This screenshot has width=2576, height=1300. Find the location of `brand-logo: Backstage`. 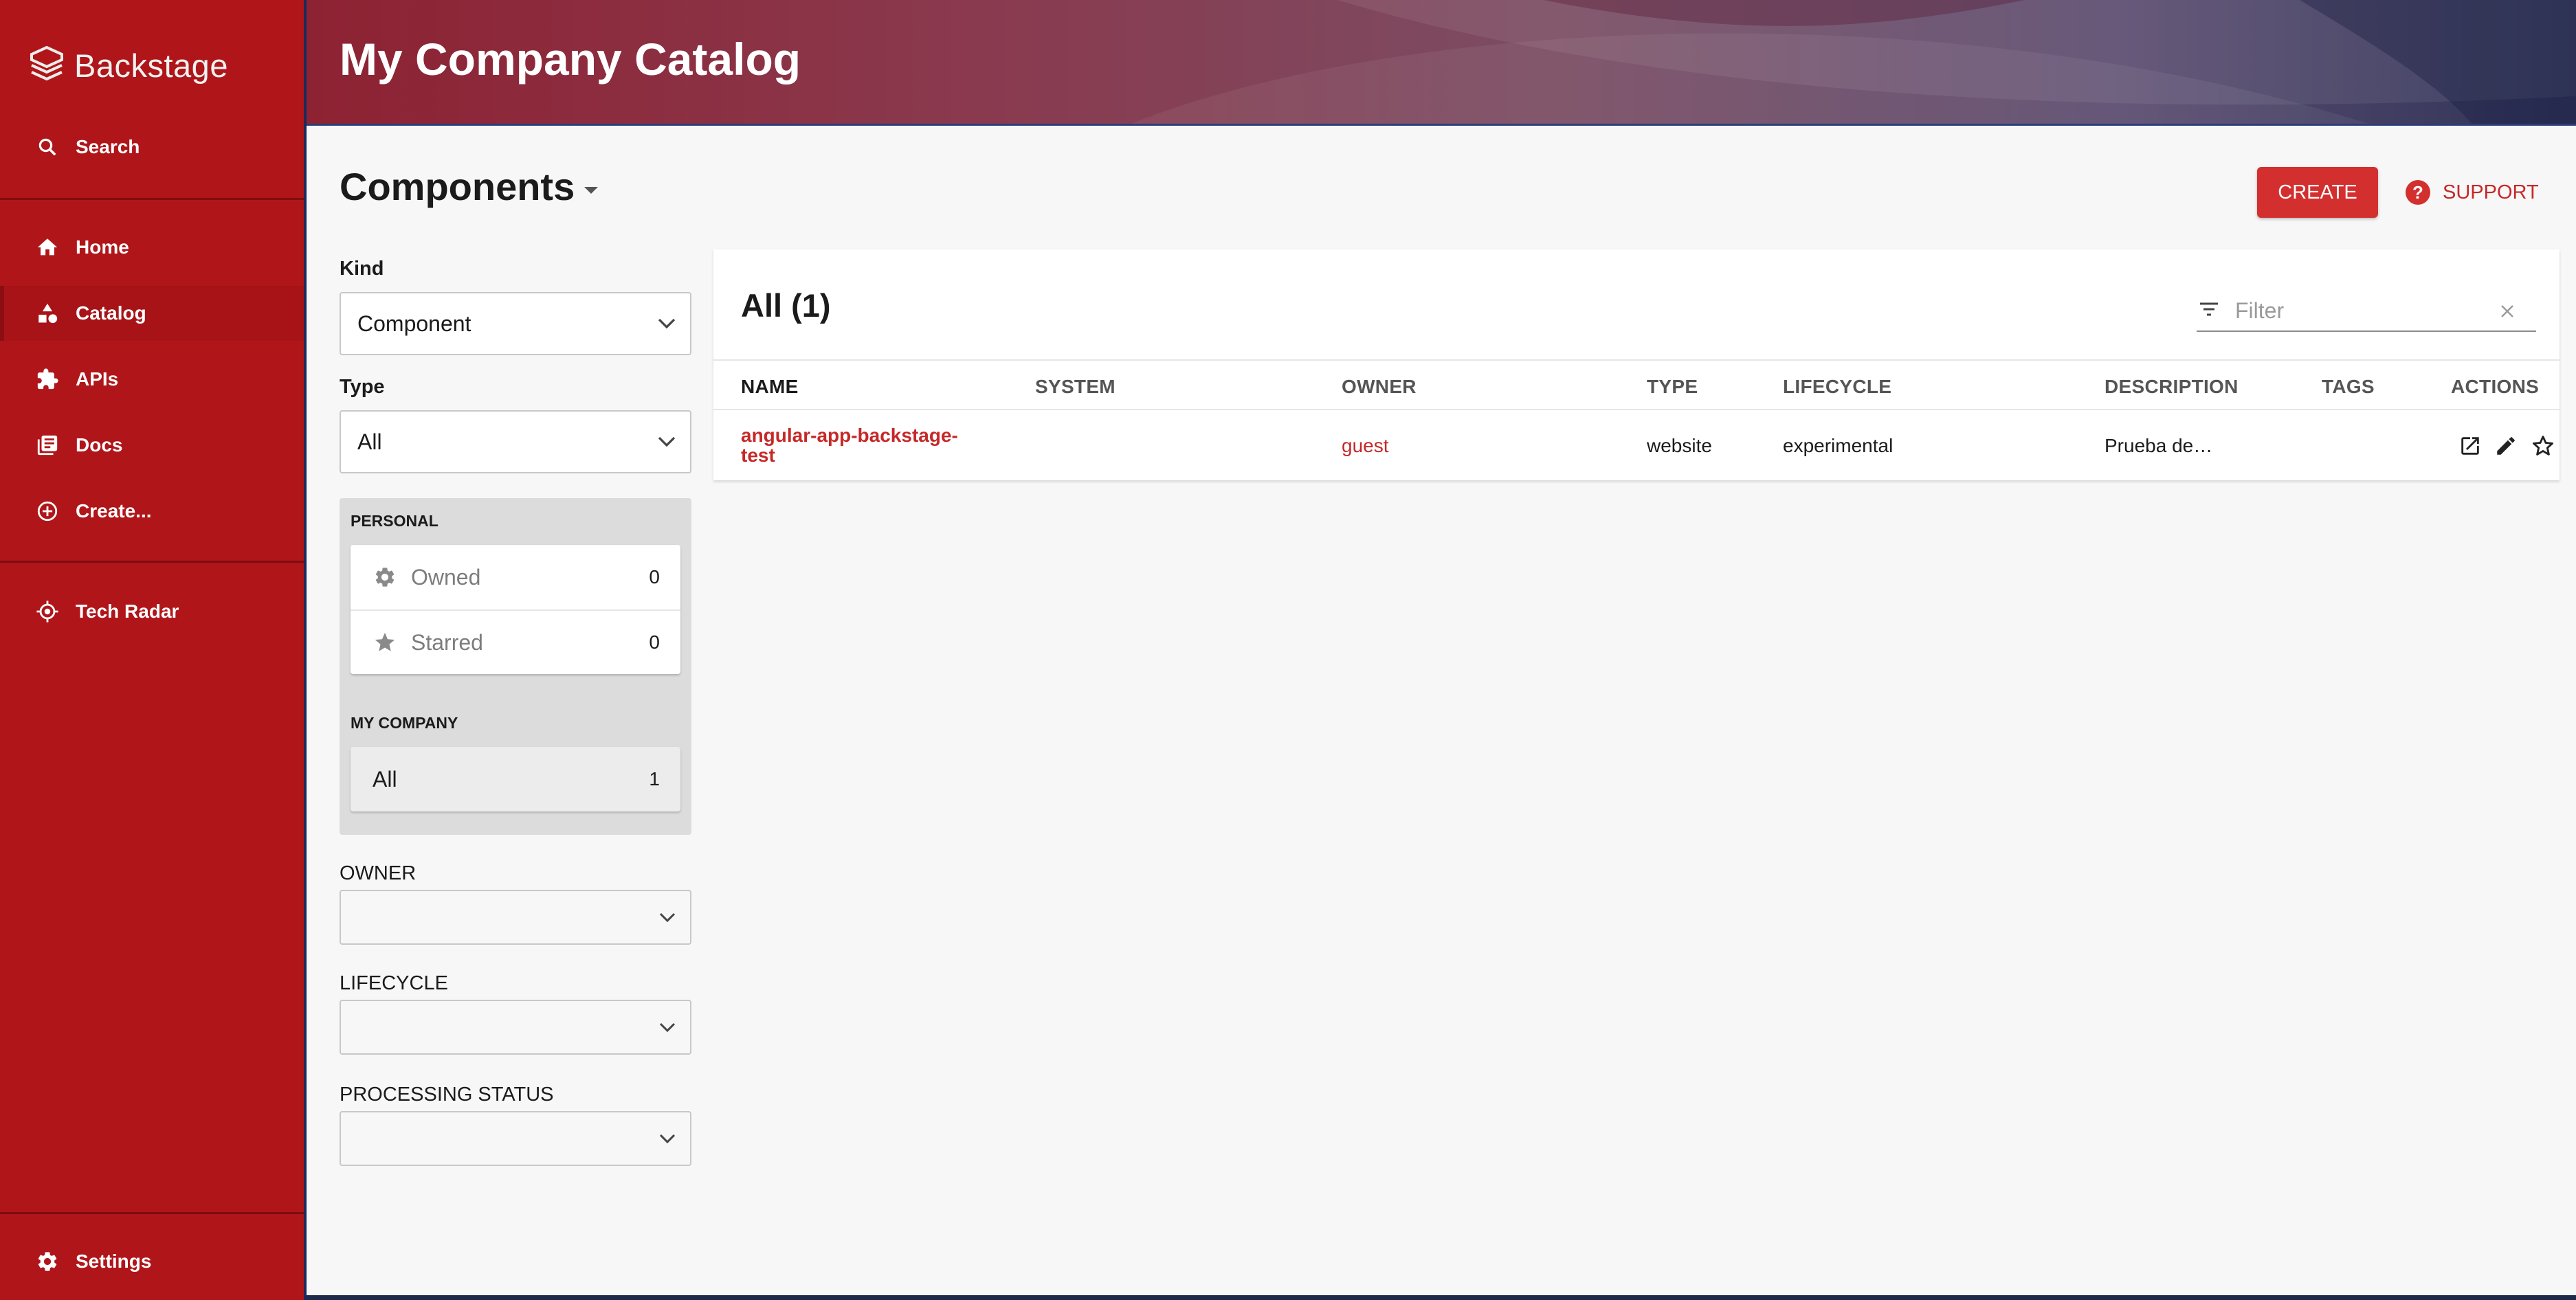

brand-logo: Backstage is located at coordinates (128, 65).